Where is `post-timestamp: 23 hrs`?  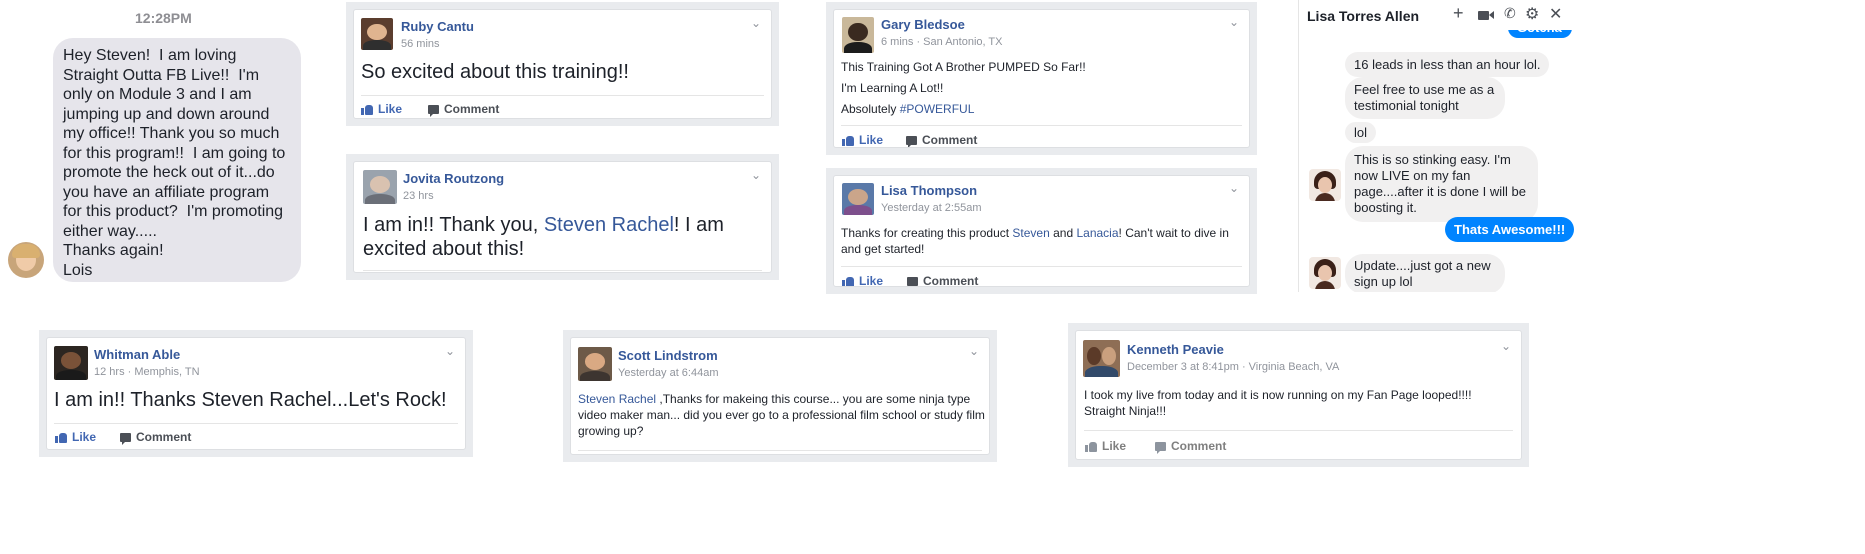
post-timestamp: 23 hrs is located at coordinates (418, 196).